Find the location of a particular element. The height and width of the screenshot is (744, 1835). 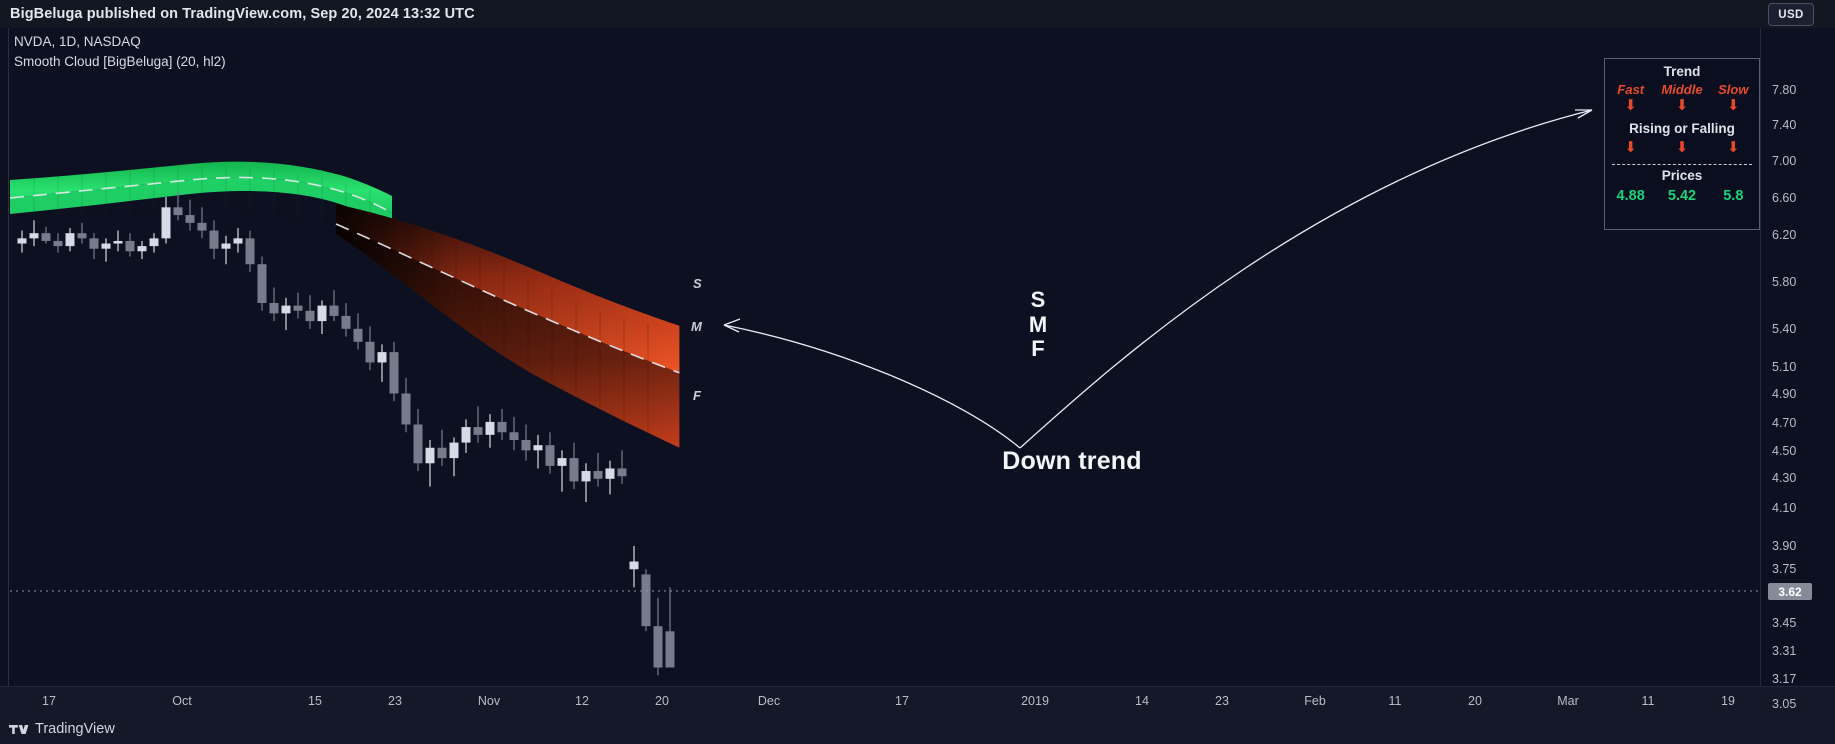

annotation-smf-s: S is located at coordinates (1038, 299).